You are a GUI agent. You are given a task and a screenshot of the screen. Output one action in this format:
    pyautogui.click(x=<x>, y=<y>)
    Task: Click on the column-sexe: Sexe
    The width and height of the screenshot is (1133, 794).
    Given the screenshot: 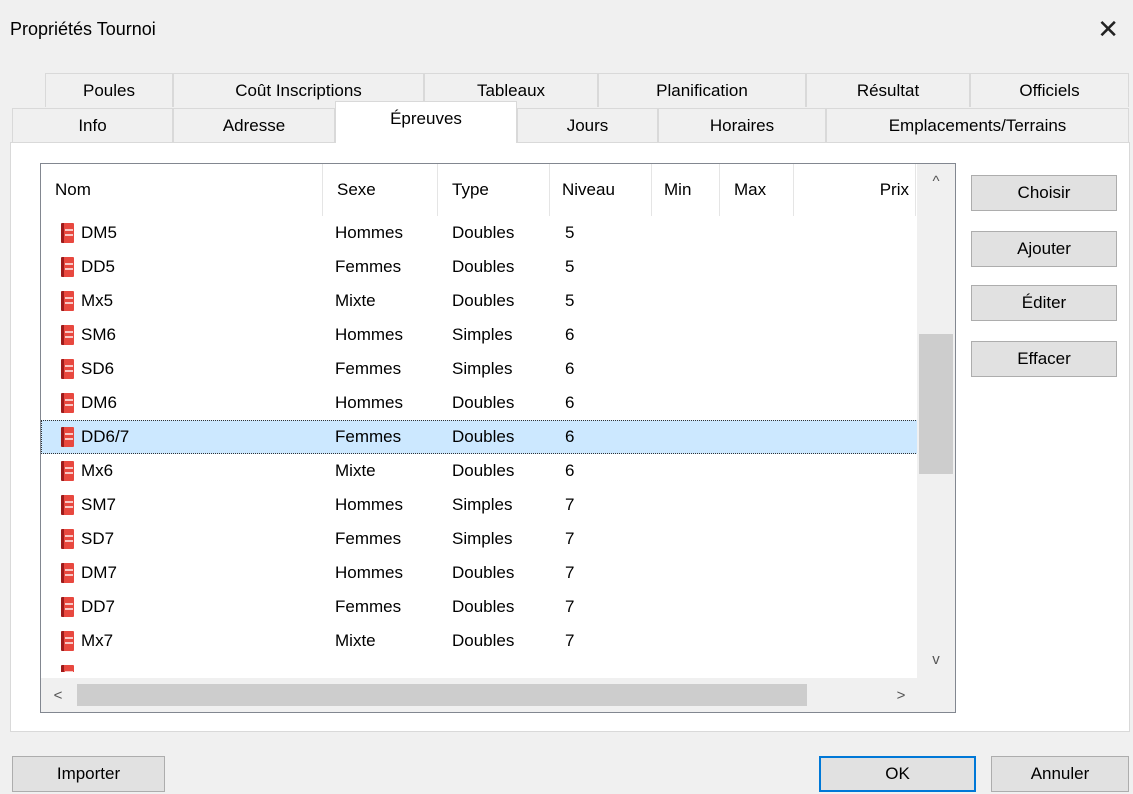 What is the action you would take?
    pyautogui.click(x=380, y=190)
    